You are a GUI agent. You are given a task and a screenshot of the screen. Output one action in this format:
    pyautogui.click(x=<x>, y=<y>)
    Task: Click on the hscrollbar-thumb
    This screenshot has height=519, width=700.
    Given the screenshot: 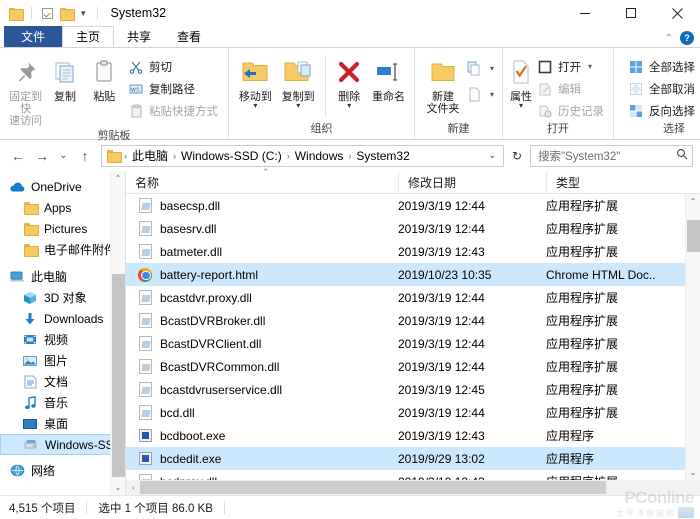 What is the action you would take?
    pyautogui.click(x=373, y=487)
    